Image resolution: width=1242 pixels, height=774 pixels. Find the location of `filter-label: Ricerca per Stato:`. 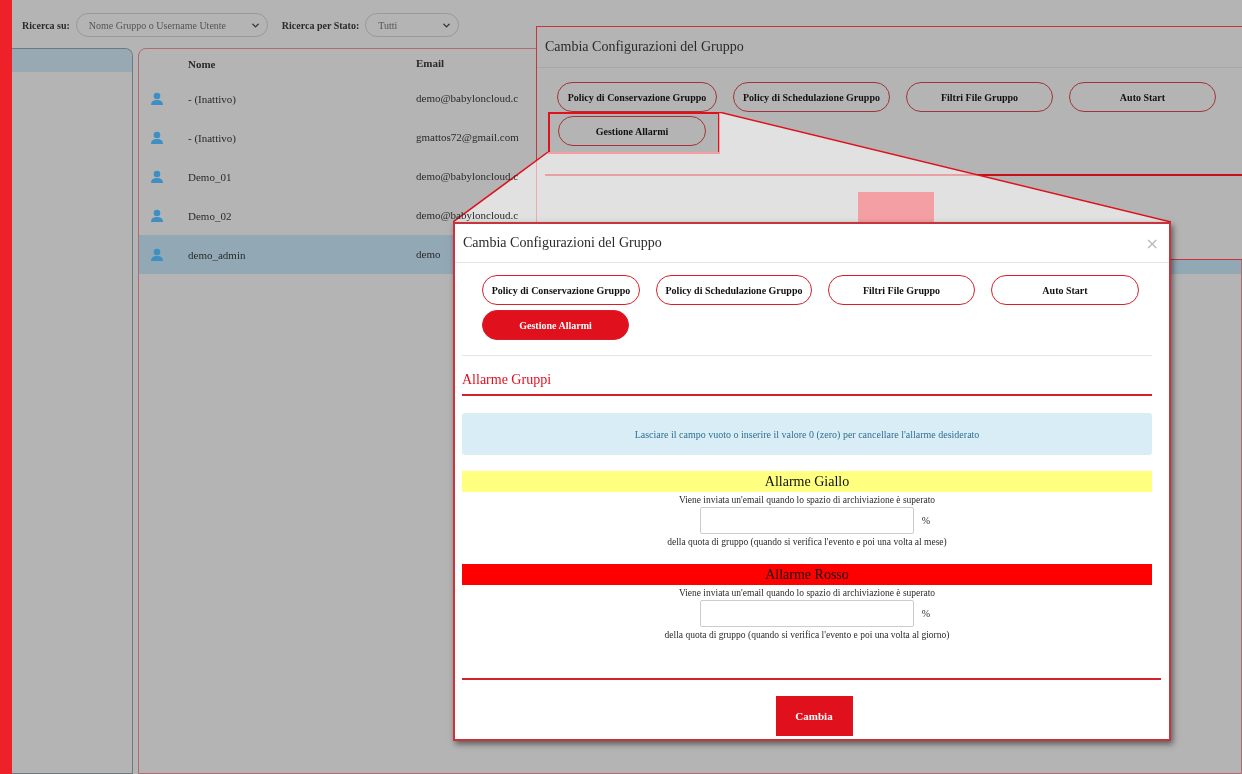

filter-label: Ricerca per Stato: is located at coordinates (320, 25).